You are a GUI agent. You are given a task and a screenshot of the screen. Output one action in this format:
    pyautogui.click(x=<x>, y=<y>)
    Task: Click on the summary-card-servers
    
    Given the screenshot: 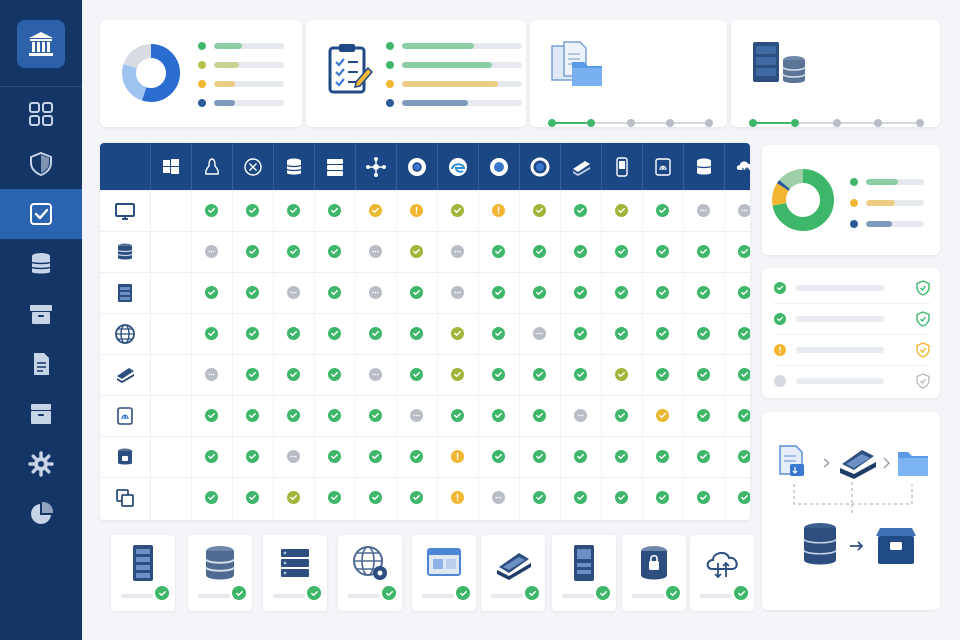 What is the action you would take?
    pyautogui.click(x=835, y=73)
    